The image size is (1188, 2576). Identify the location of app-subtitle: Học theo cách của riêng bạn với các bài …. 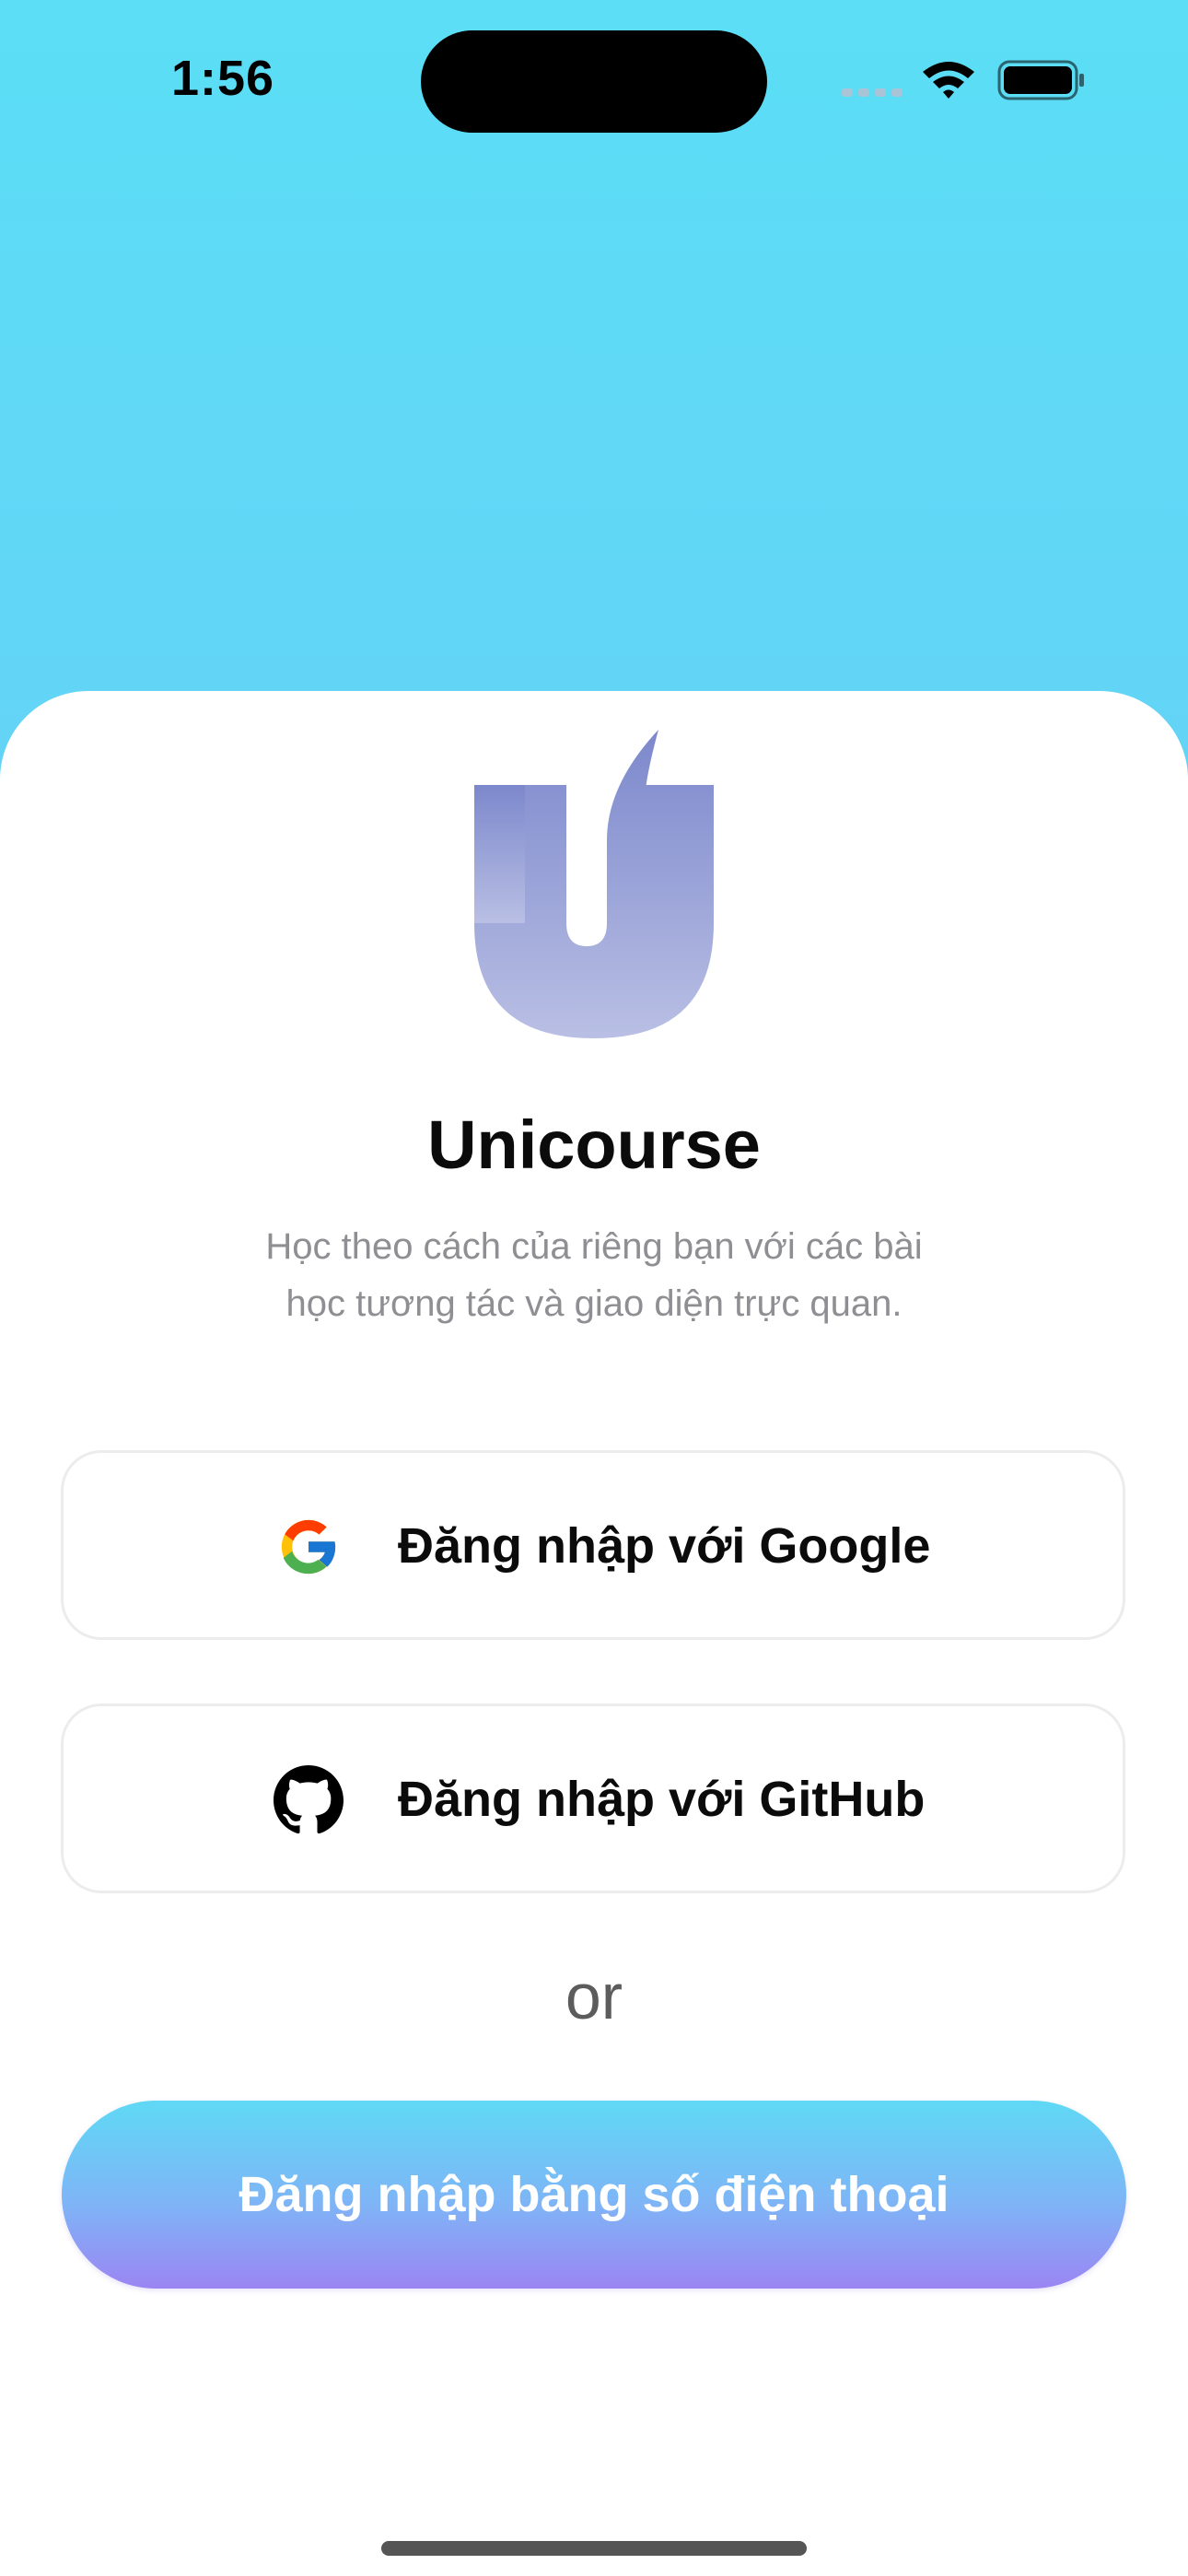
(594, 1275).